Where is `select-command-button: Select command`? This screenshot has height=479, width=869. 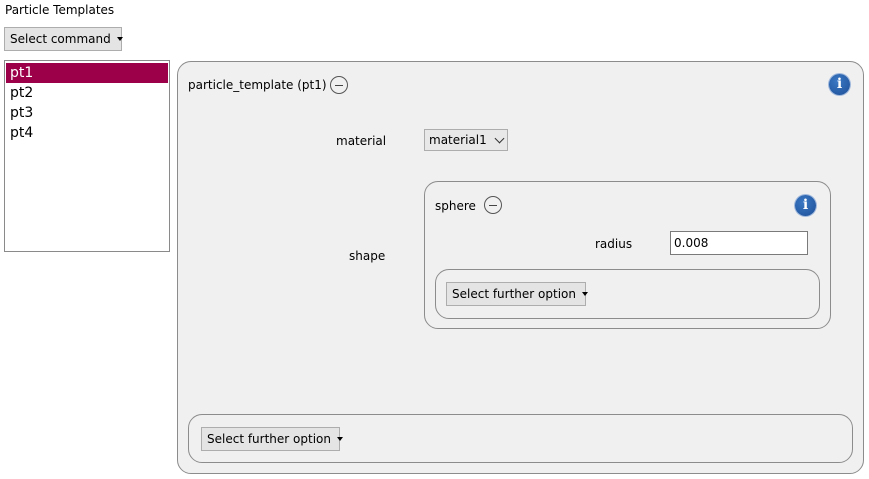 select-command-button: Select command is located at coordinates (63, 39).